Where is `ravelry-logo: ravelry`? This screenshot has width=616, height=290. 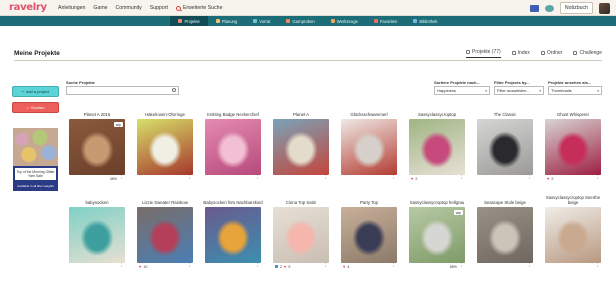
ravelry-logo: ravelry is located at coordinates (28, 7).